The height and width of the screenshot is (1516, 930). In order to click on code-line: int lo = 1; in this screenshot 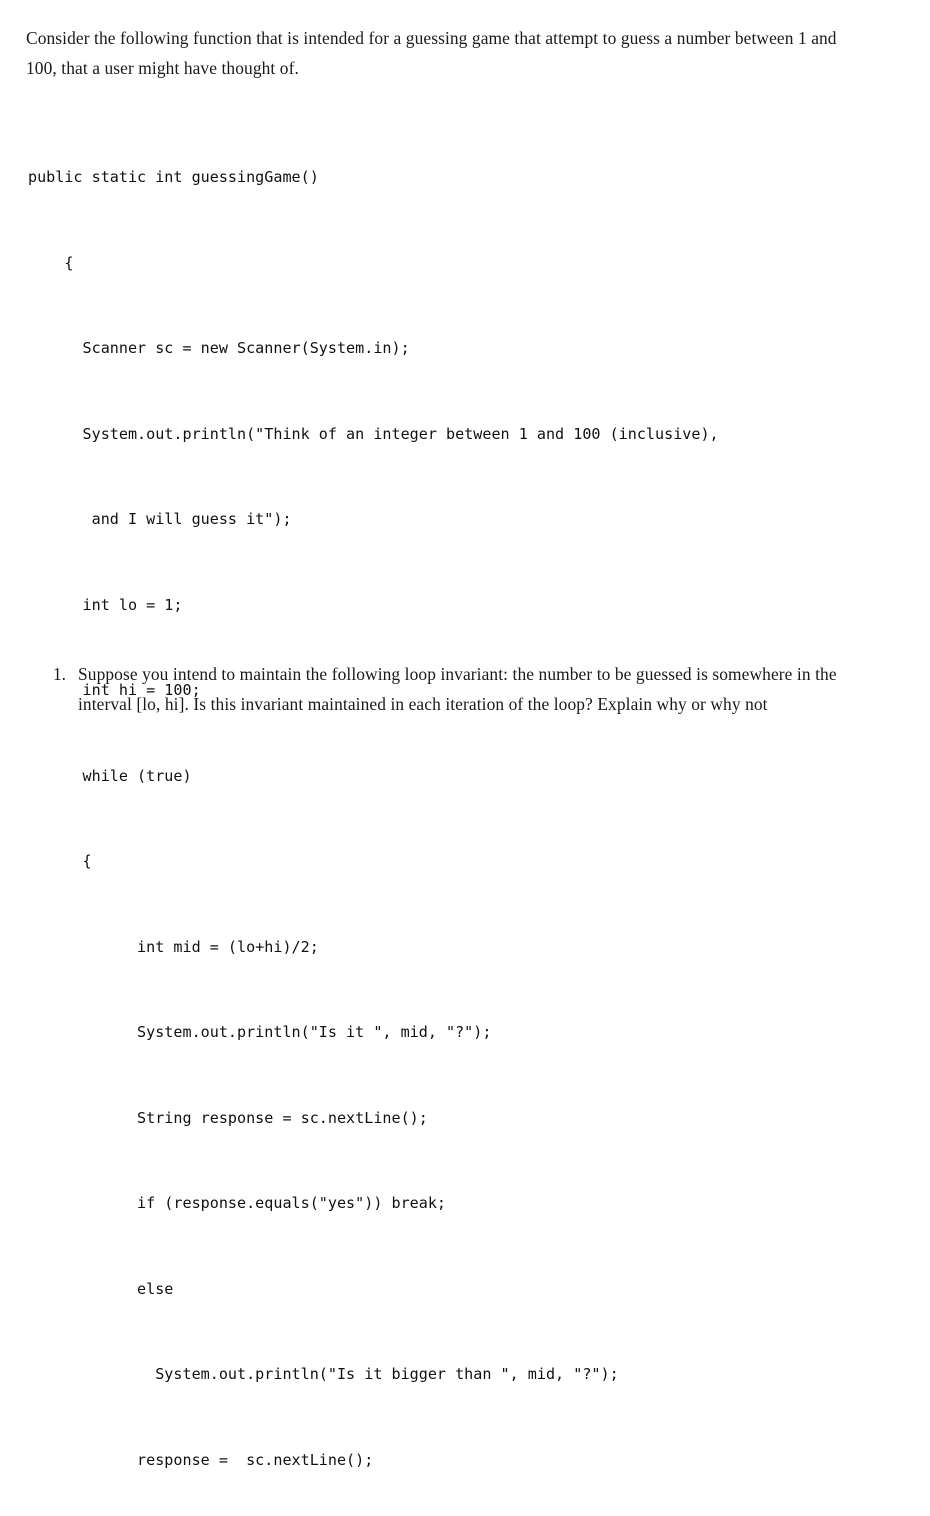, I will do `click(105, 604)`.